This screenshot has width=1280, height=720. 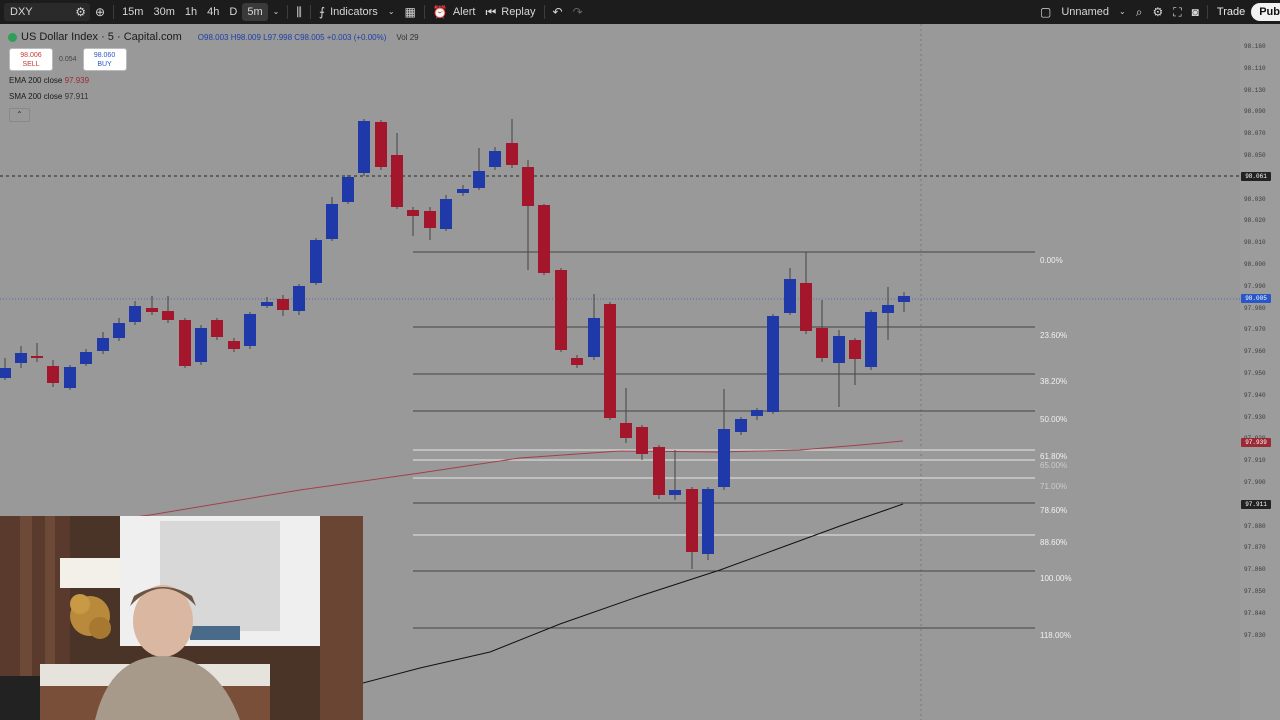 I want to click on redo-button: ↷, so click(x=578, y=12).